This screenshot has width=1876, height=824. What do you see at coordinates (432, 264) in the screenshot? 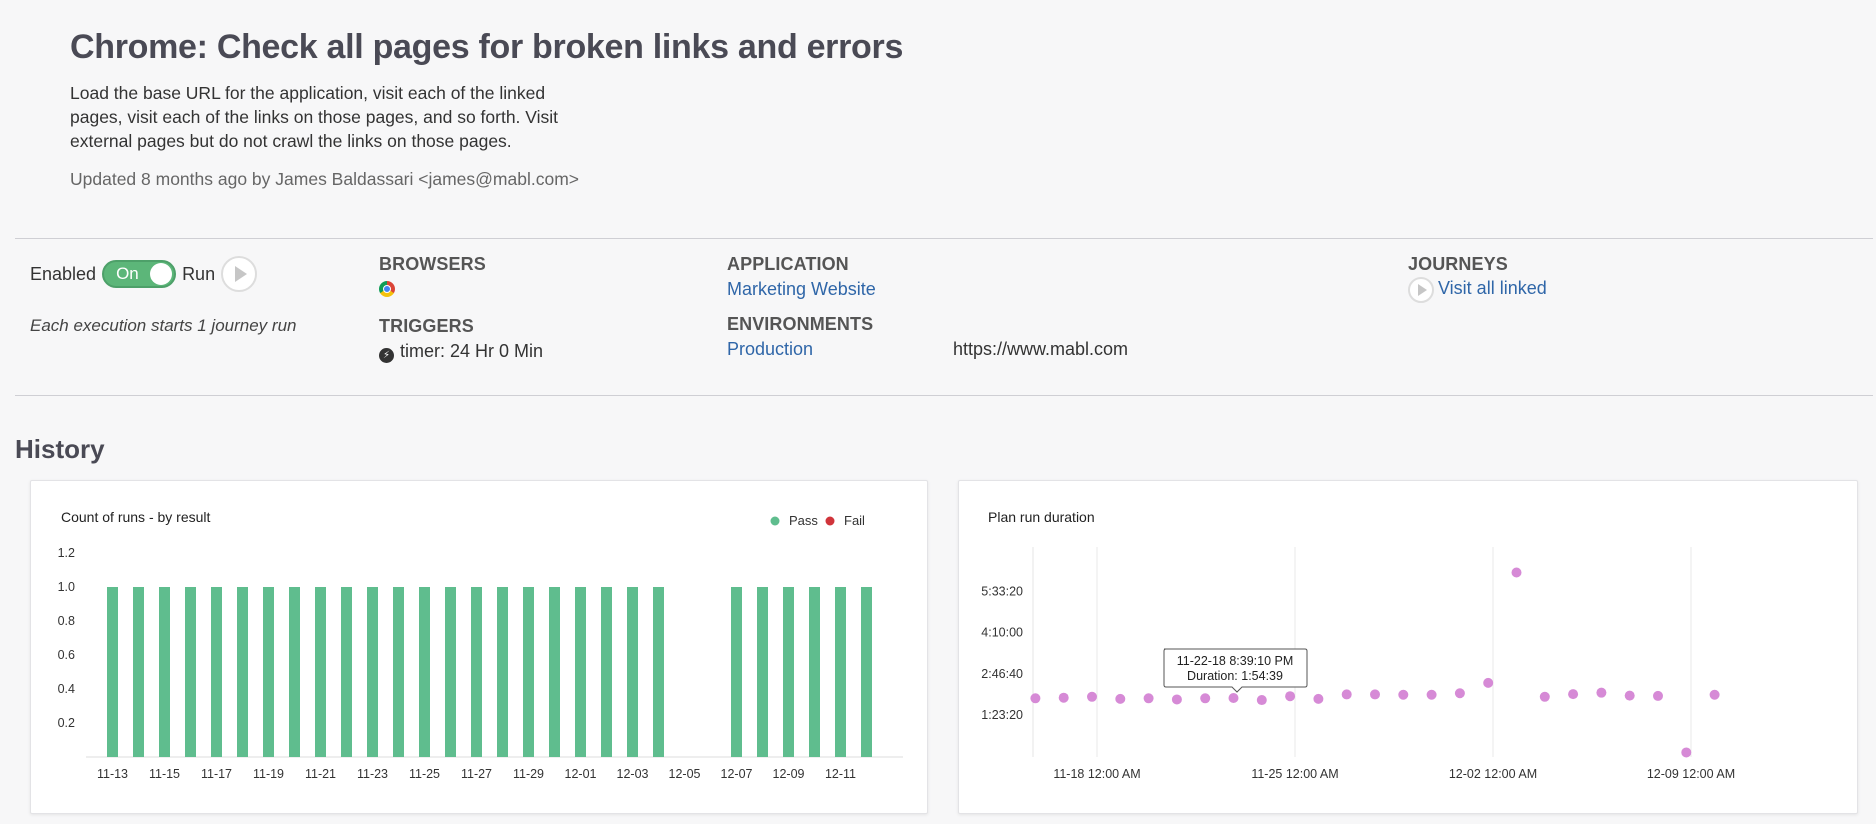
I see `browsers-label: BROWSERS` at bounding box center [432, 264].